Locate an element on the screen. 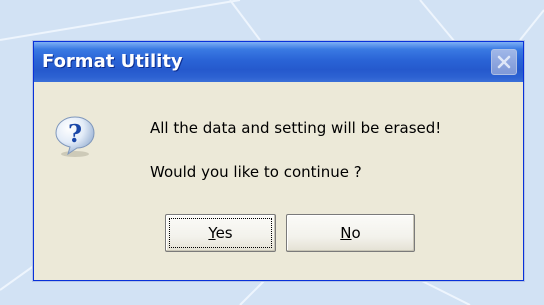  yes-button: Yes is located at coordinates (220, 233).